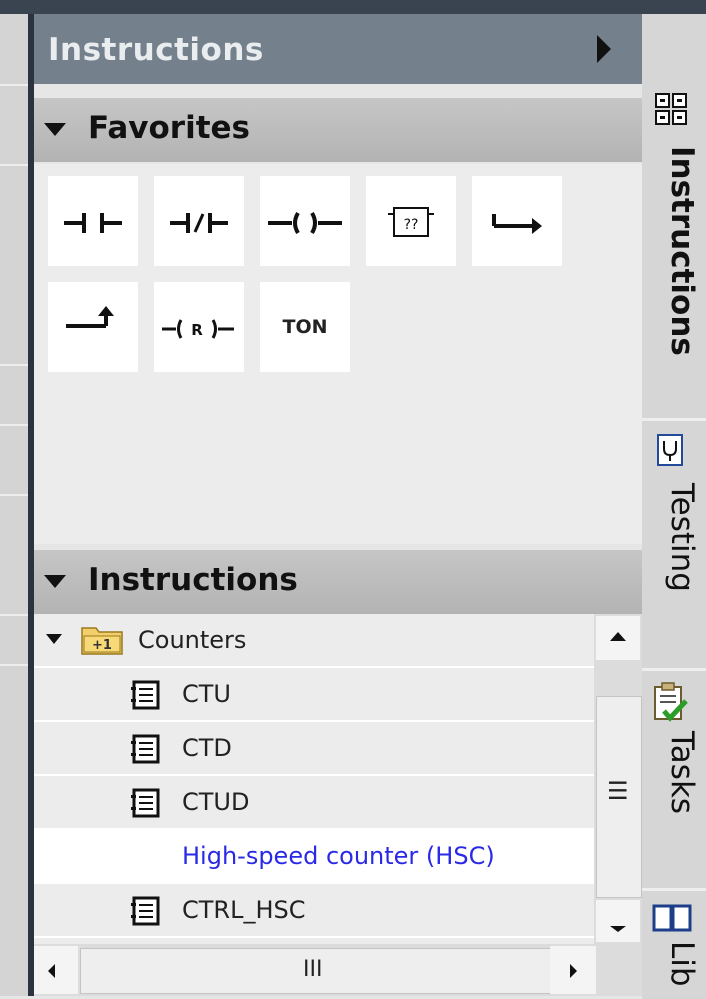 This screenshot has width=706, height=999. I want to click on libraries-icon, so click(672, 918).